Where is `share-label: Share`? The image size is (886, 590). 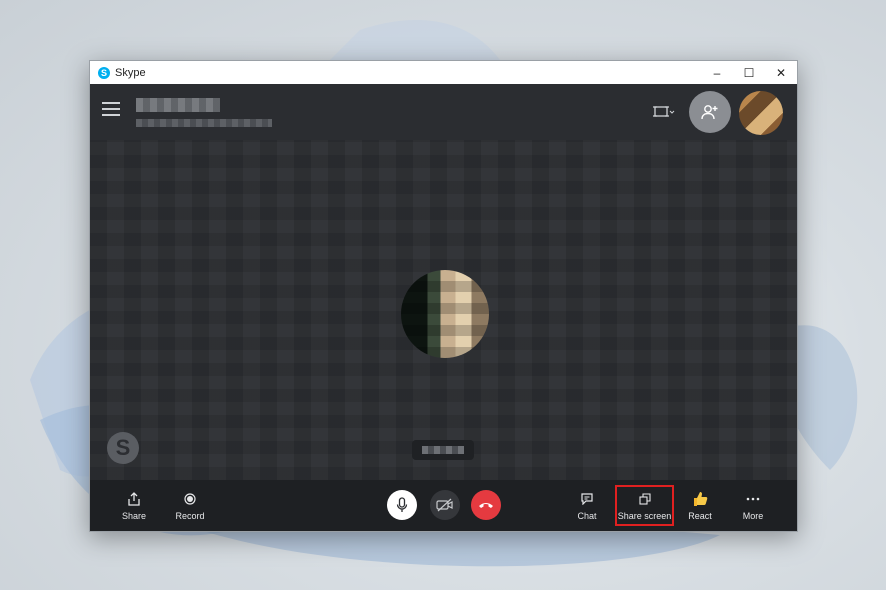
share-label: Share is located at coordinates (134, 516).